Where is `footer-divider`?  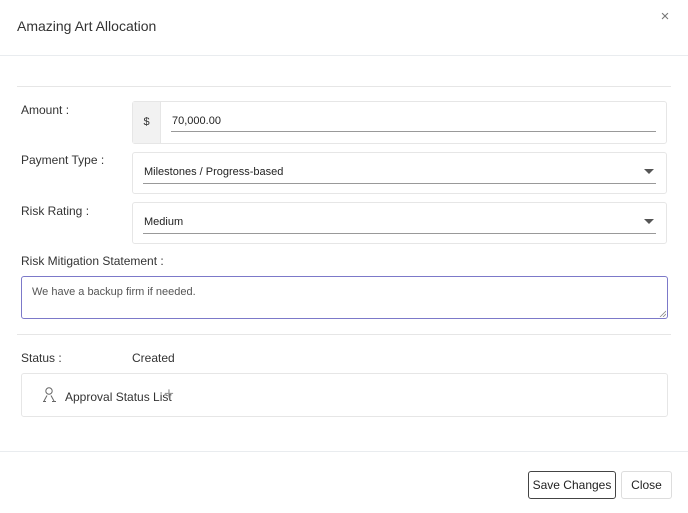 footer-divider is located at coordinates (344, 451).